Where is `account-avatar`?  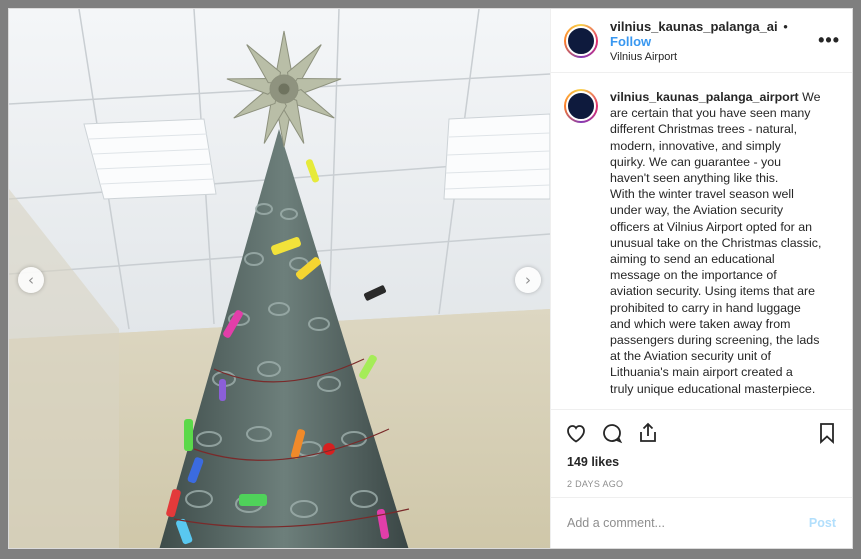 account-avatar is located at coordinates (581, 40).